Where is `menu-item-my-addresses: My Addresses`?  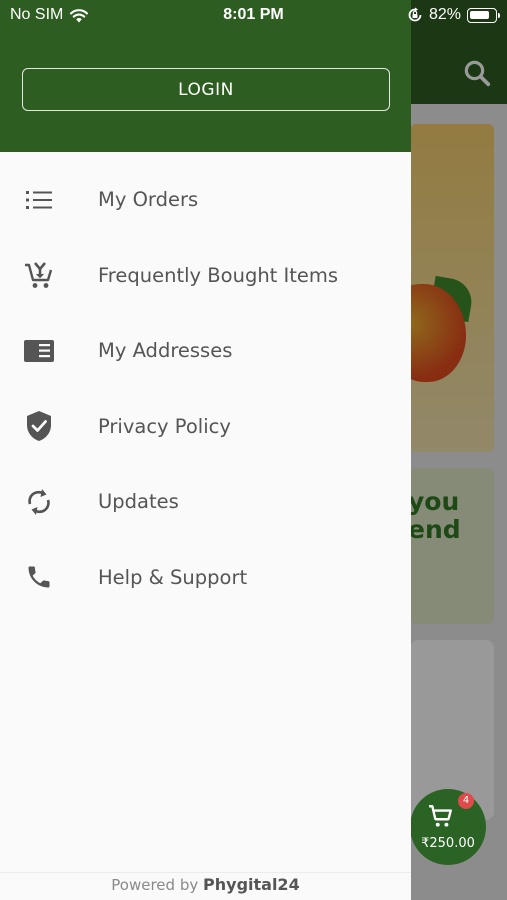 menu-item-my-addresses: My Addresses is located at coordinates (205, 351).